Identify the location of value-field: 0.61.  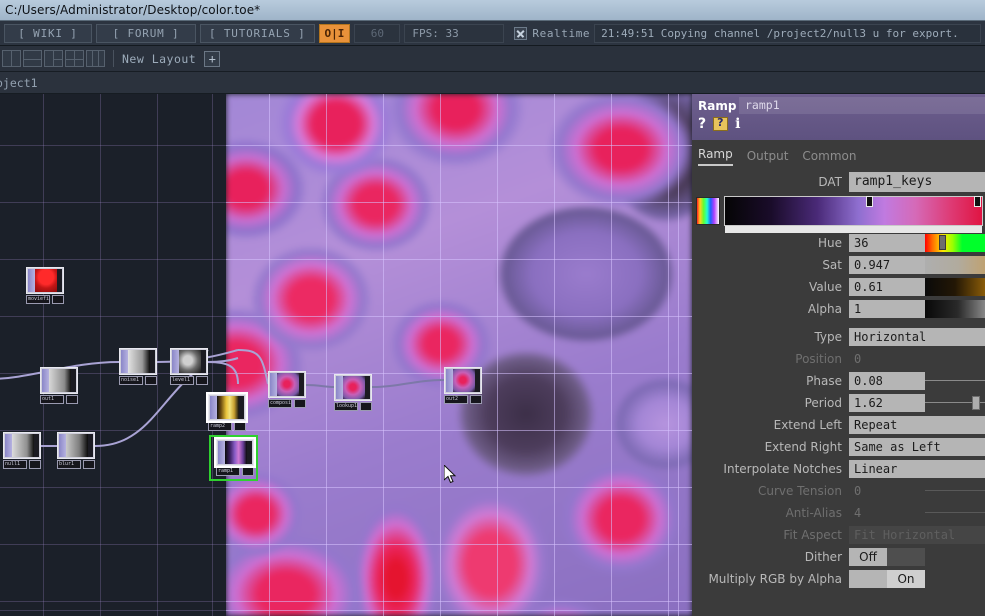
(887, 287).